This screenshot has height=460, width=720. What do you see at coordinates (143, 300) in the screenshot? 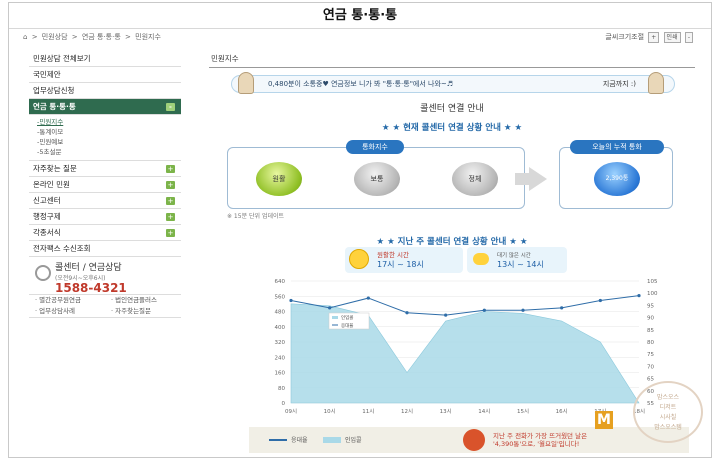
I see `quick-link: · 법인연금플러스` at bounding box center [143, 300].